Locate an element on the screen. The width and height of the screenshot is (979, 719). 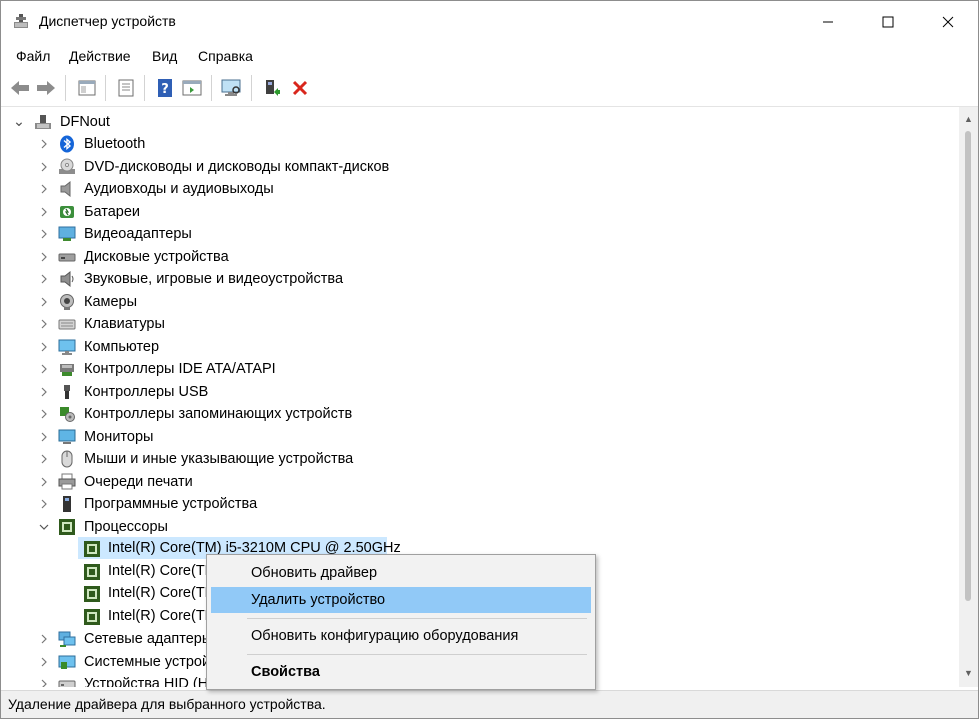
scroll-down-icon: ▼ is located at coordinates (968, 673).